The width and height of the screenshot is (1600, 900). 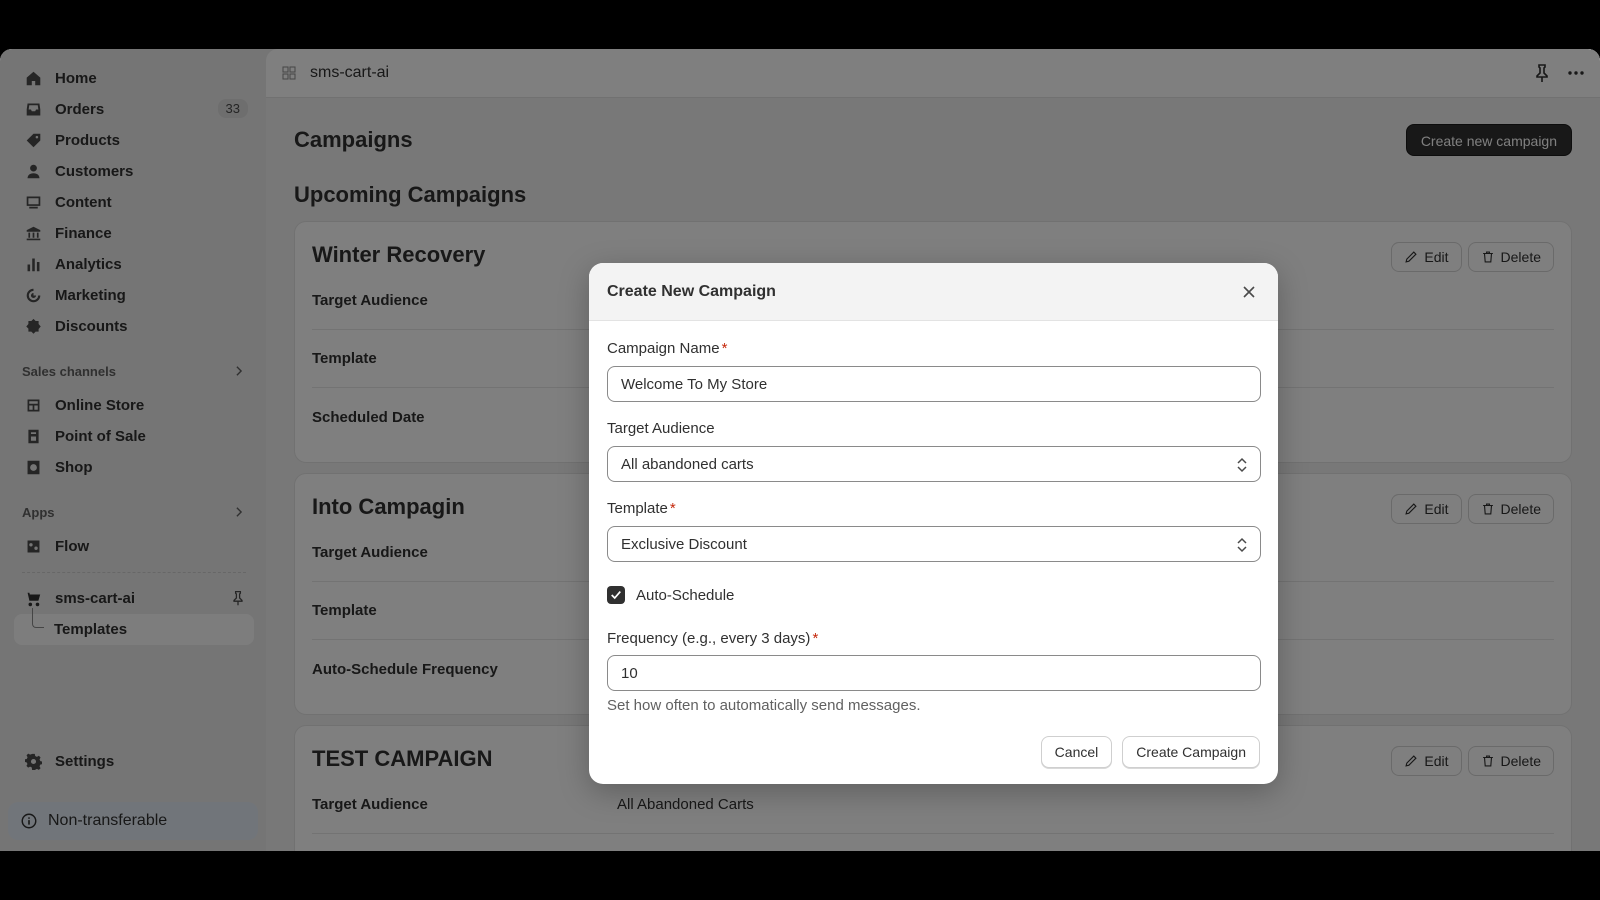 What do you see at coordinates (661, 428) in the screenshot?
I see `target-audience-label: Target Audience` at bounding box center [661, 428].